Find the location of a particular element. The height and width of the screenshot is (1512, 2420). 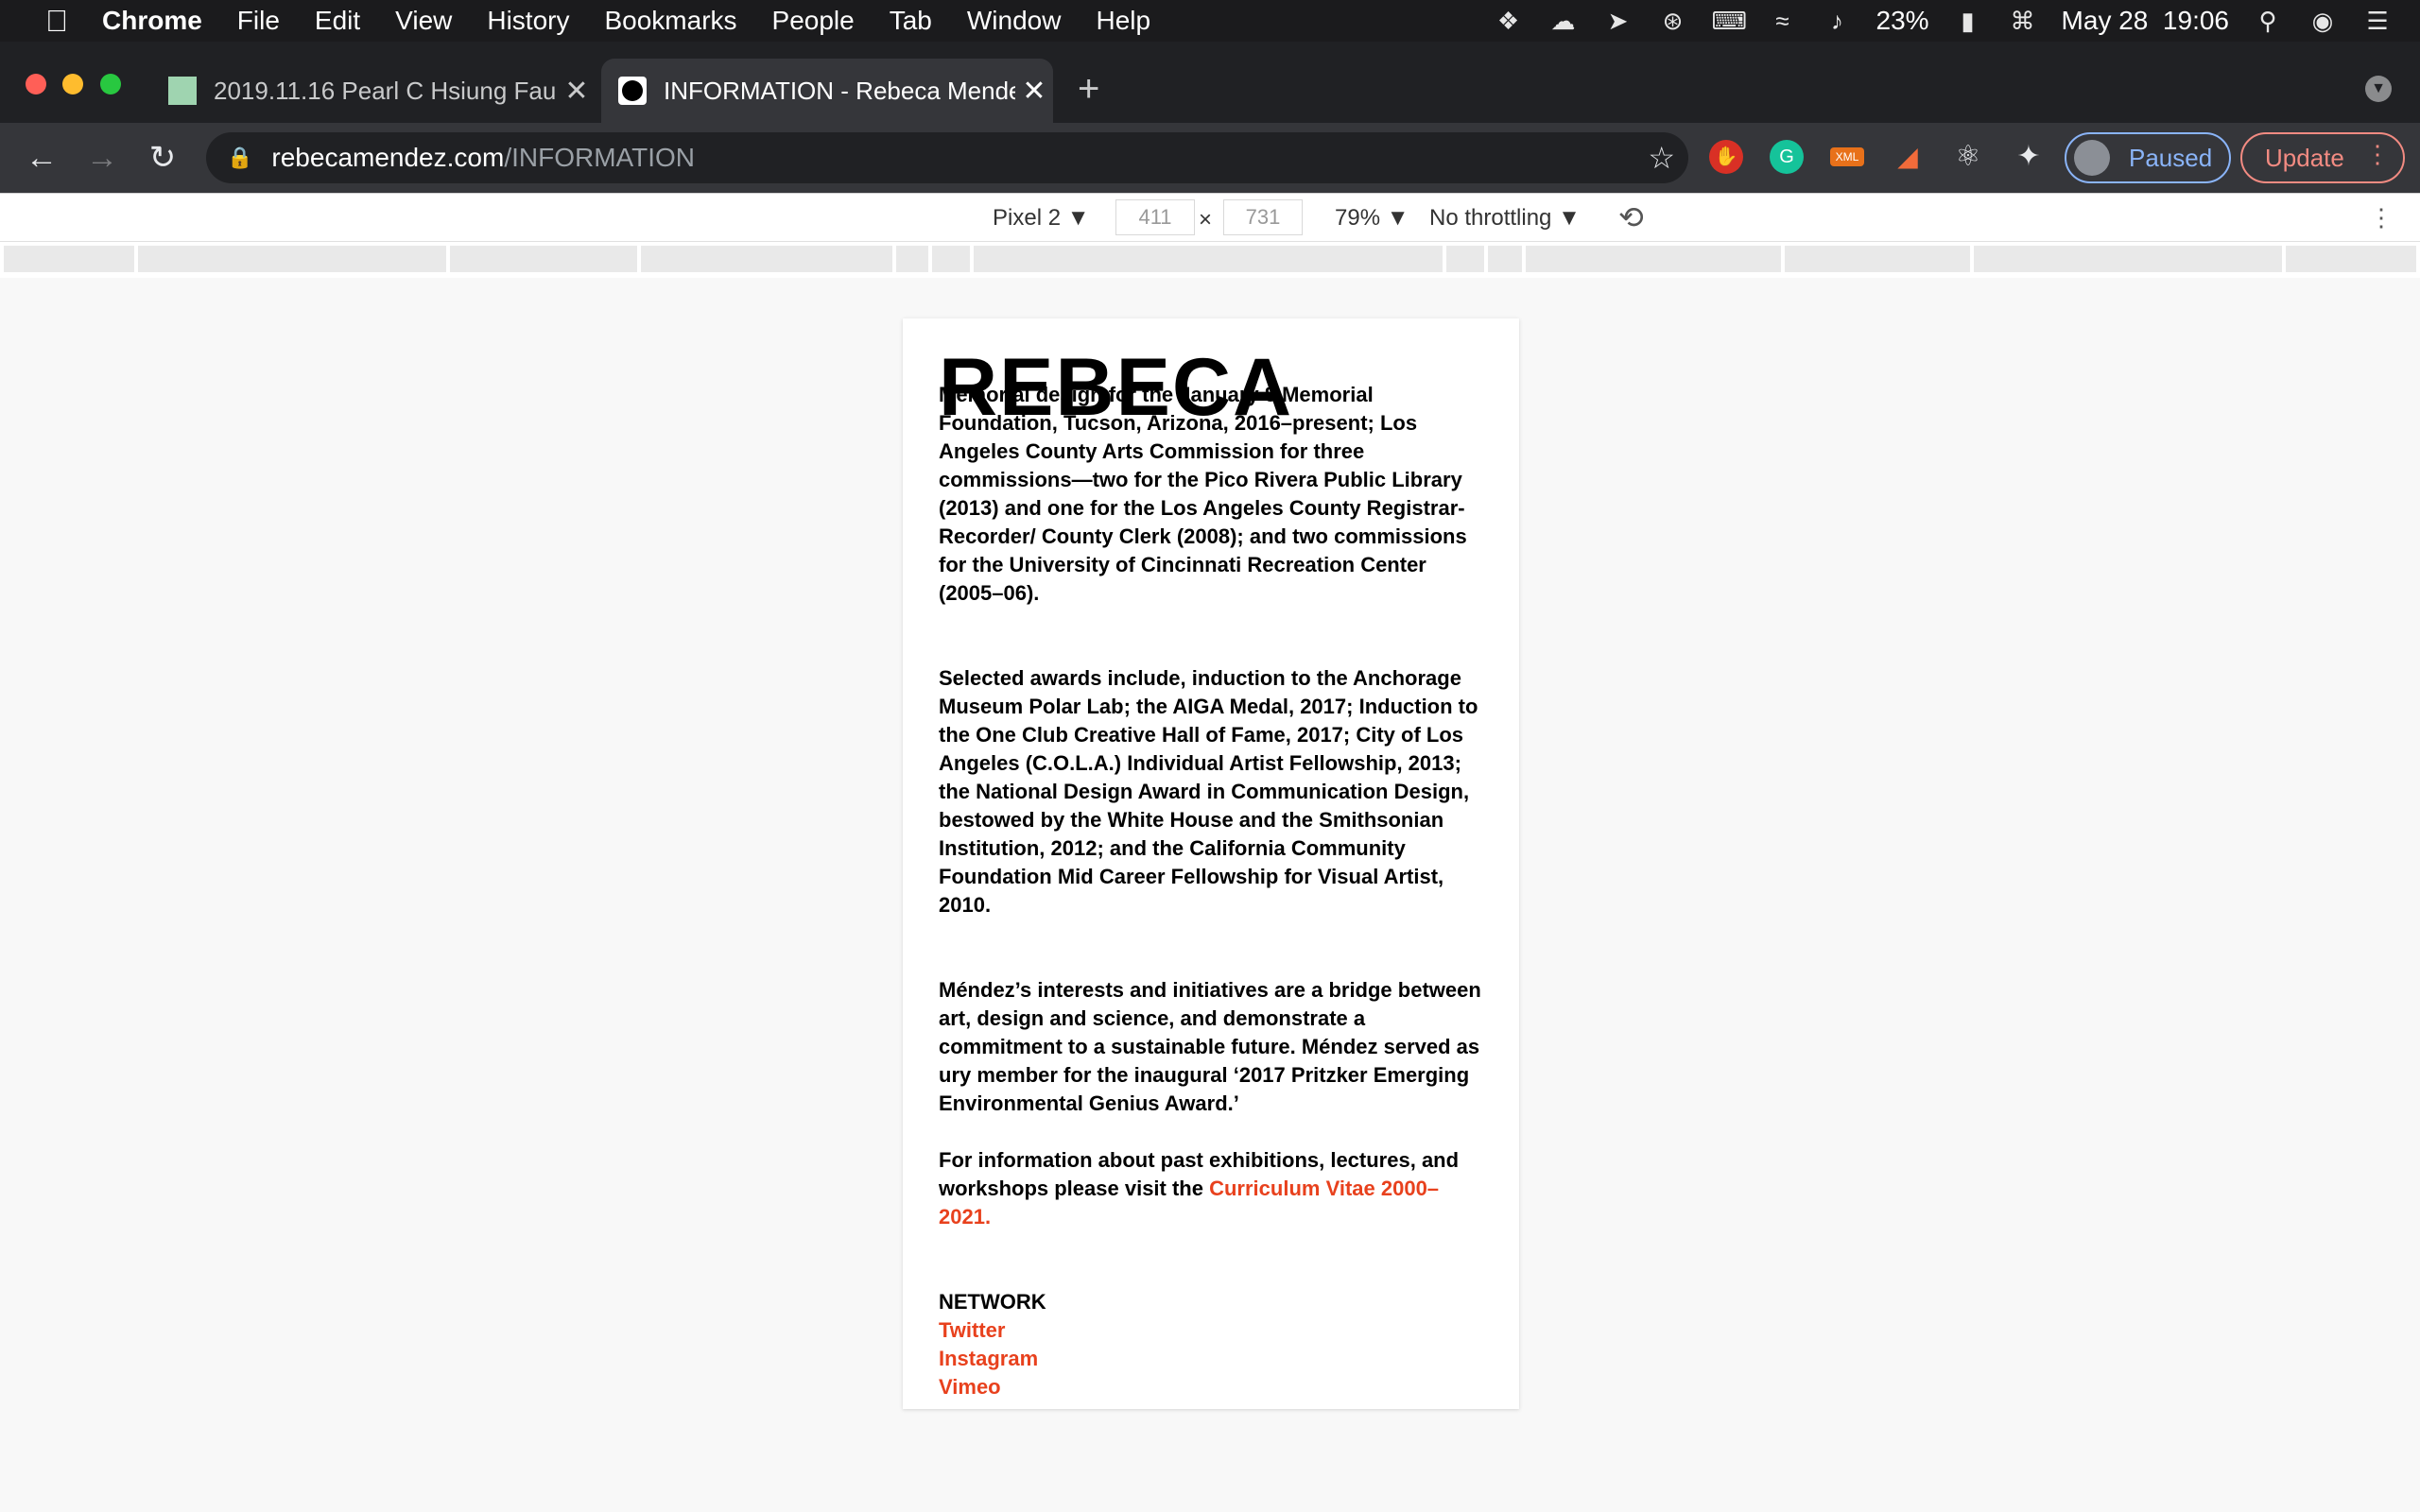

vimeo-link: Vimeo is located at coordinates (1213, 1387).